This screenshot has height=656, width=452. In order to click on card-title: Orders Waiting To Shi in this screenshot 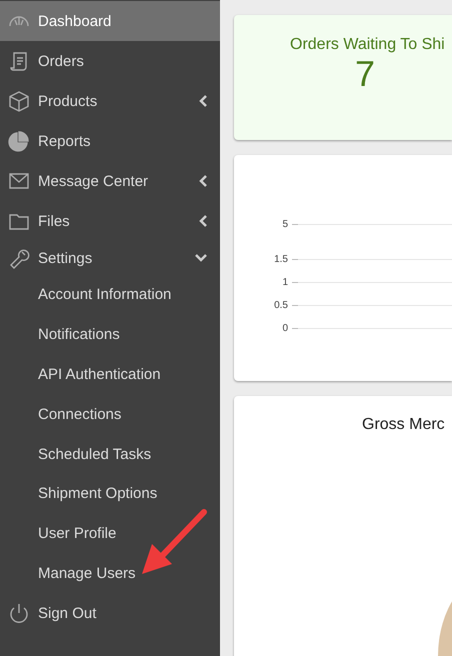, I will do `click(367, 44)`.